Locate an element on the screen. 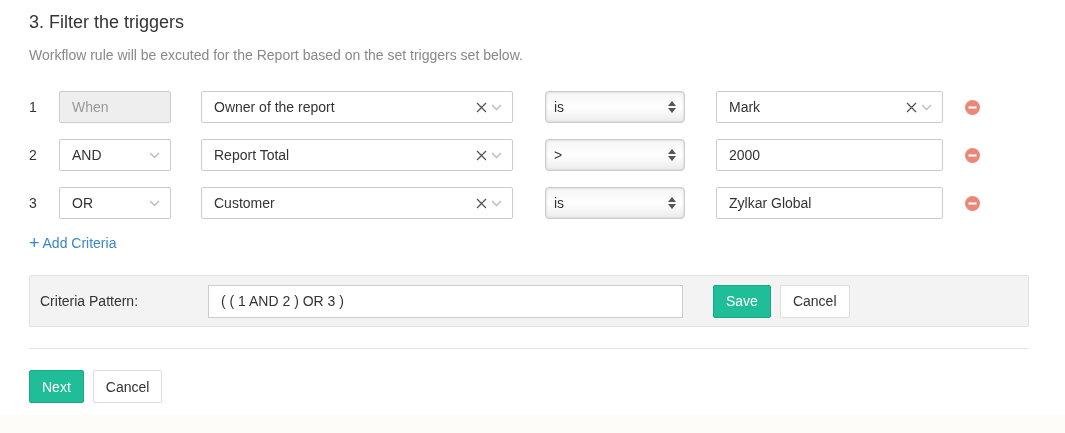 This screenshot has width=1065, height=433. criteria-pattern-label: Criteria Pattern: is located at coordinates (90, 301).